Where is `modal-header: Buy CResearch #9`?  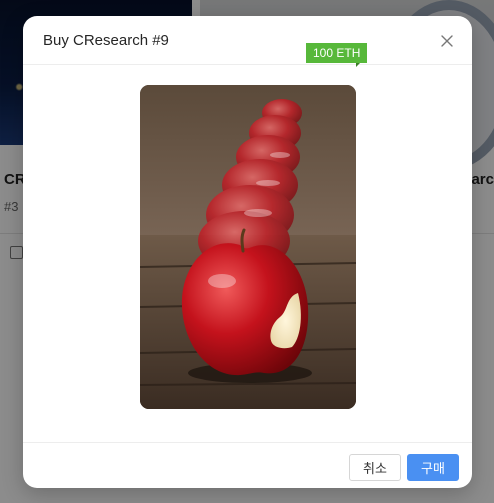
modal-header: Buy CResearch #9 is located at coordinates (247, 40).